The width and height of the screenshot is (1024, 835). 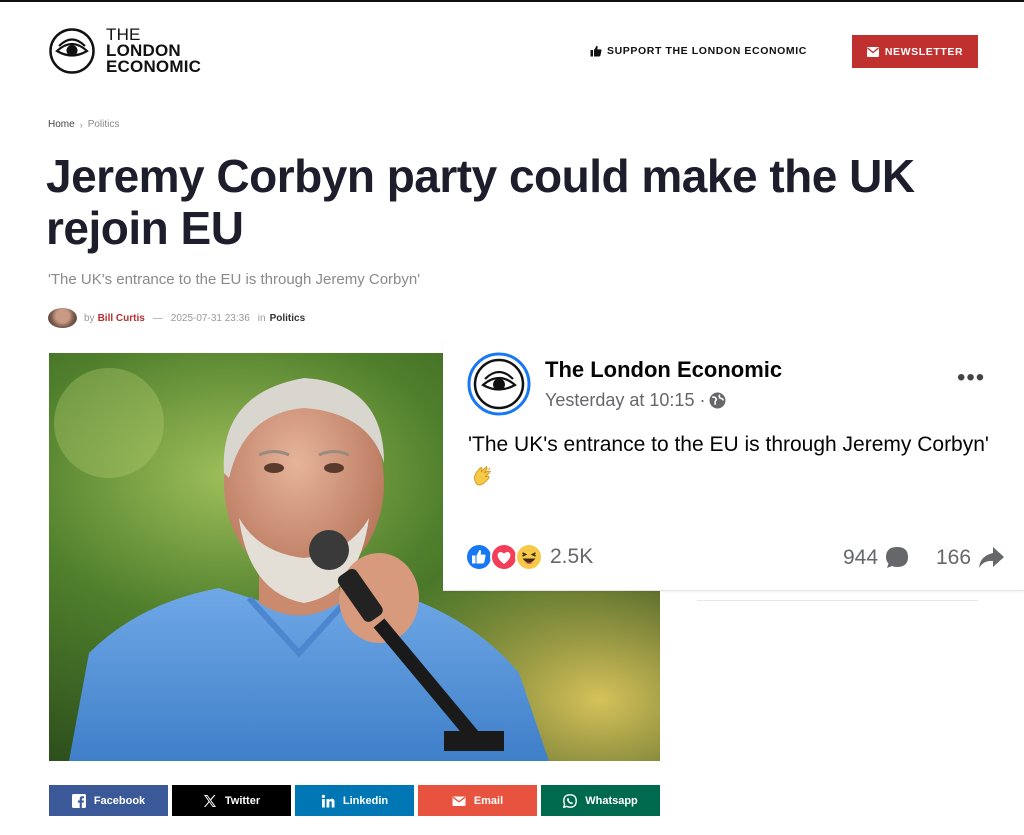 What do you see at coordinates (483, 475) in the screenshot?
I see `clap-emoji-icon` at bounding box center [483, 475].